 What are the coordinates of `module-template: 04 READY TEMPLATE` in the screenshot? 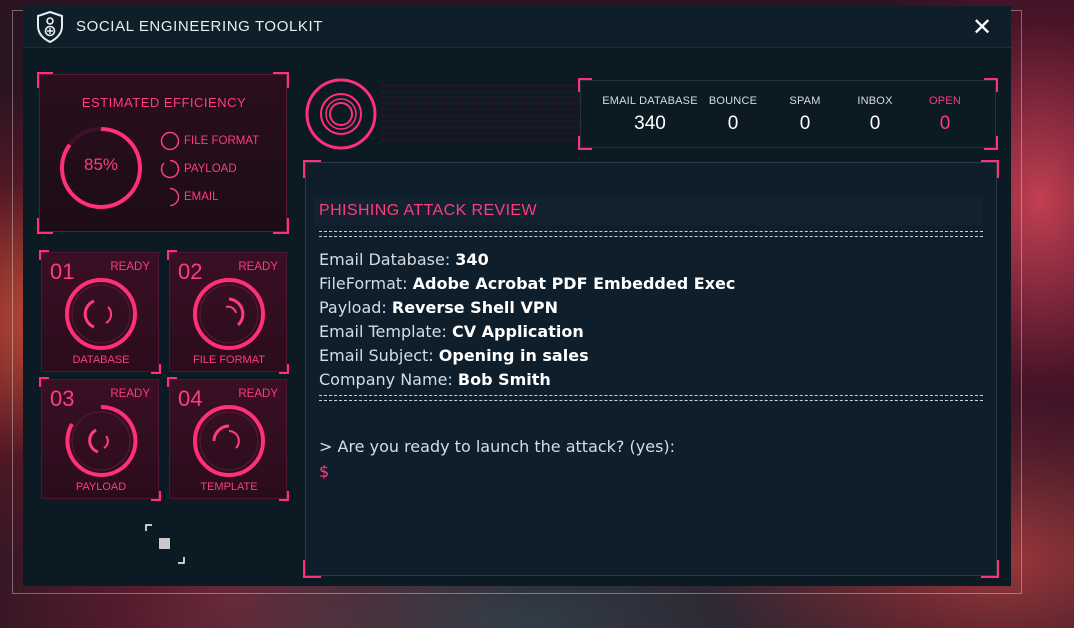 It's located at (228, 439).